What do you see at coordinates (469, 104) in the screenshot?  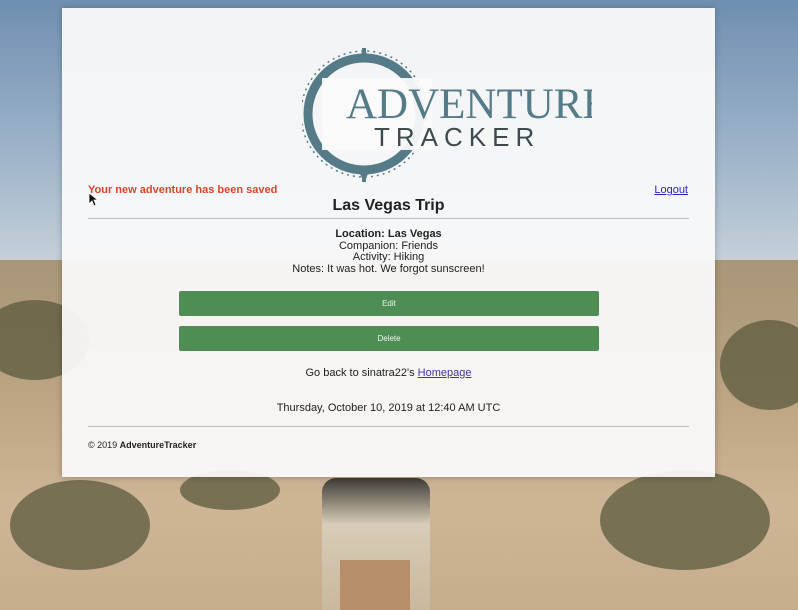 I see `logo-wordmark-line1: ADVENTURE` at bounding box center [469, 104].